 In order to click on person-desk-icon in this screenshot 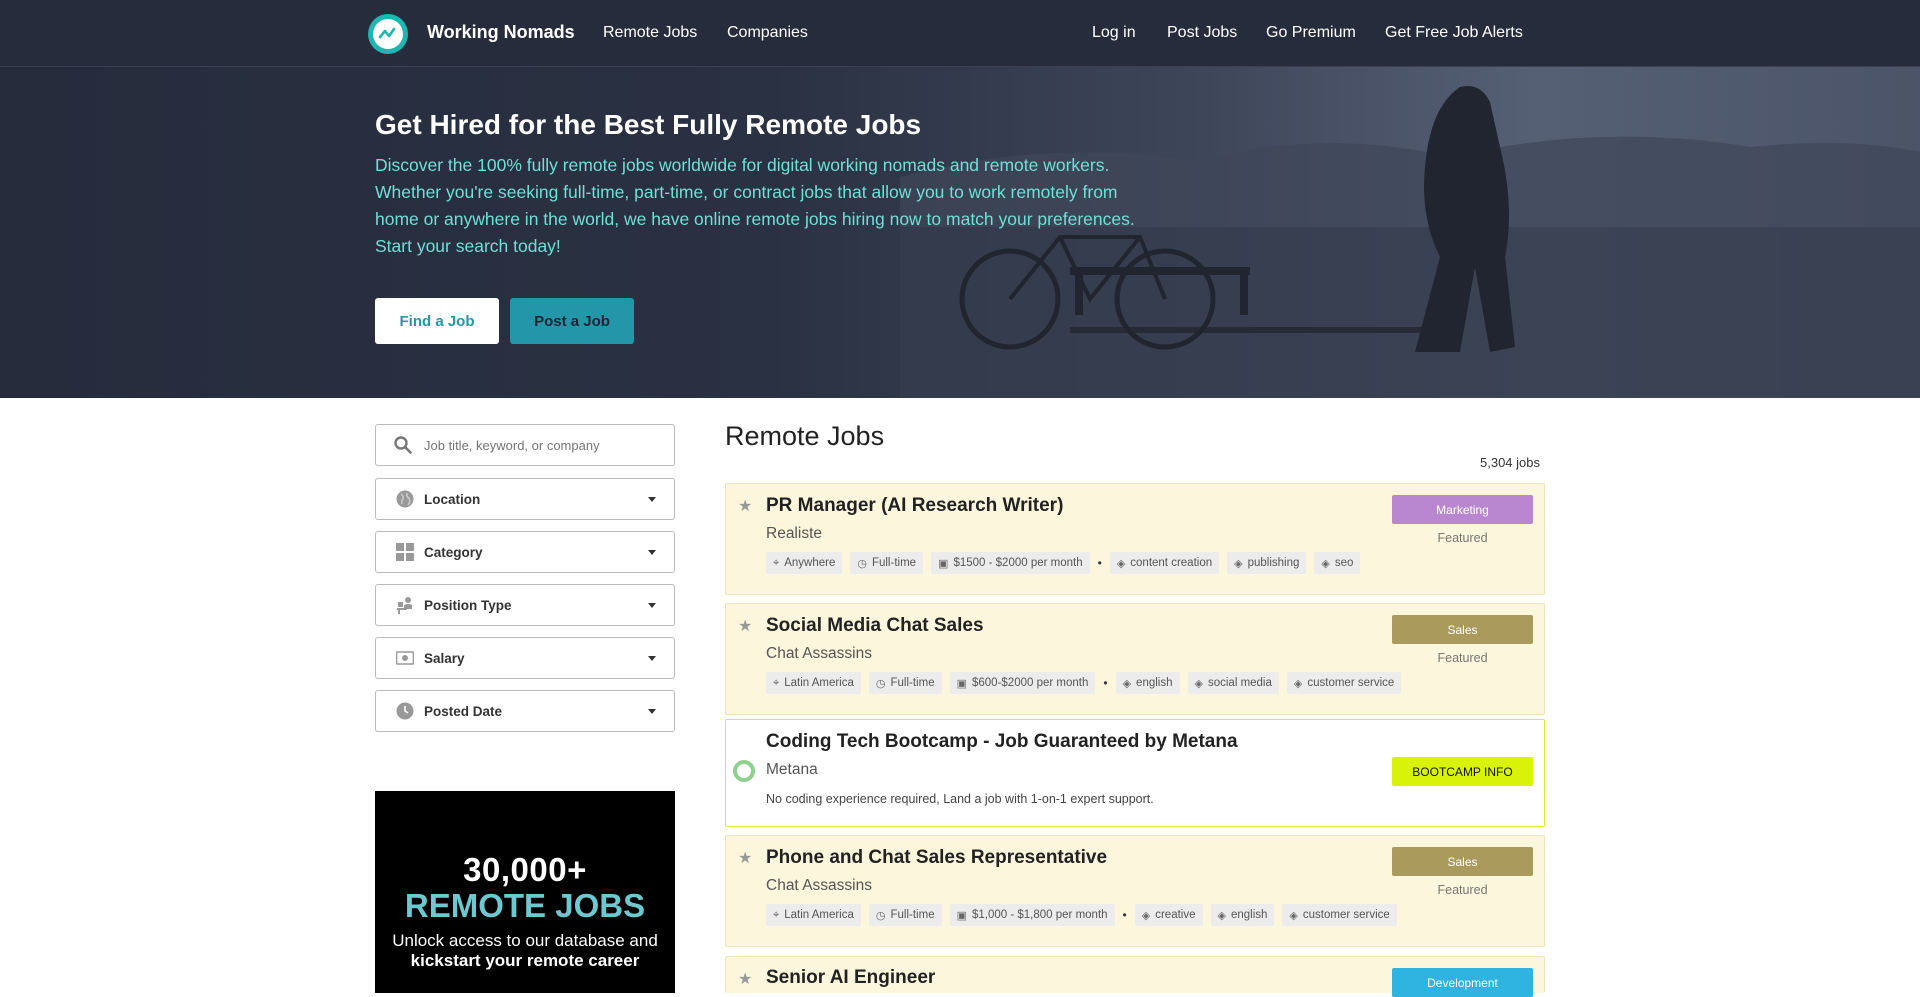, I will do `click(405, 605)`.